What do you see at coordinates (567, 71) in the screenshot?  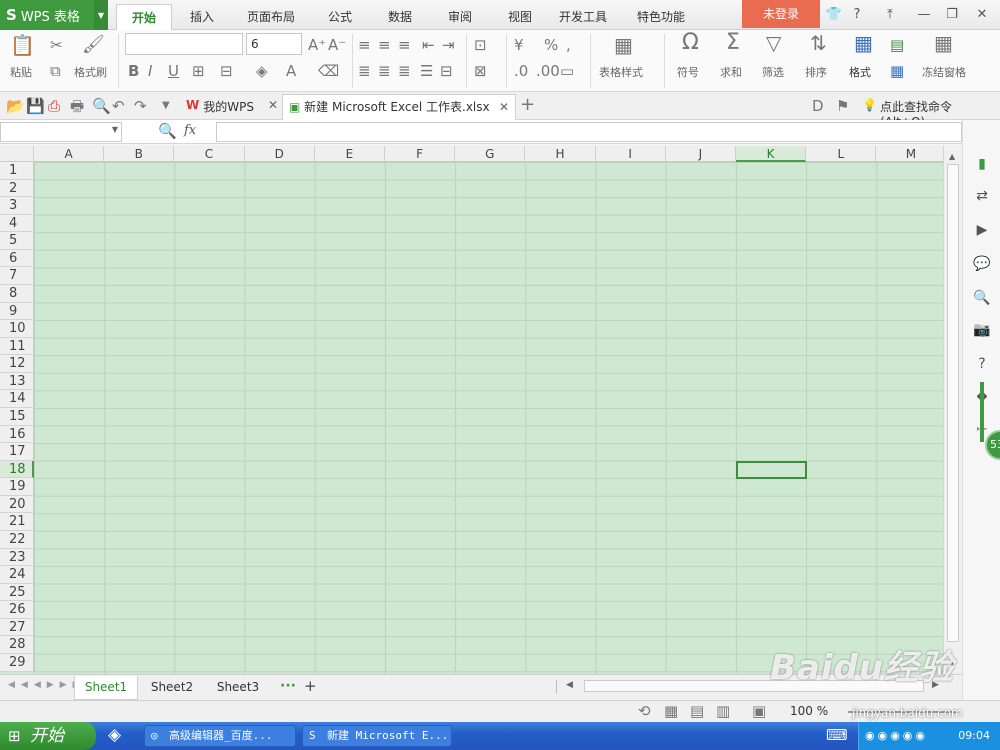 I see `number-format-icon: ▭` at bounding box center [567, 71].